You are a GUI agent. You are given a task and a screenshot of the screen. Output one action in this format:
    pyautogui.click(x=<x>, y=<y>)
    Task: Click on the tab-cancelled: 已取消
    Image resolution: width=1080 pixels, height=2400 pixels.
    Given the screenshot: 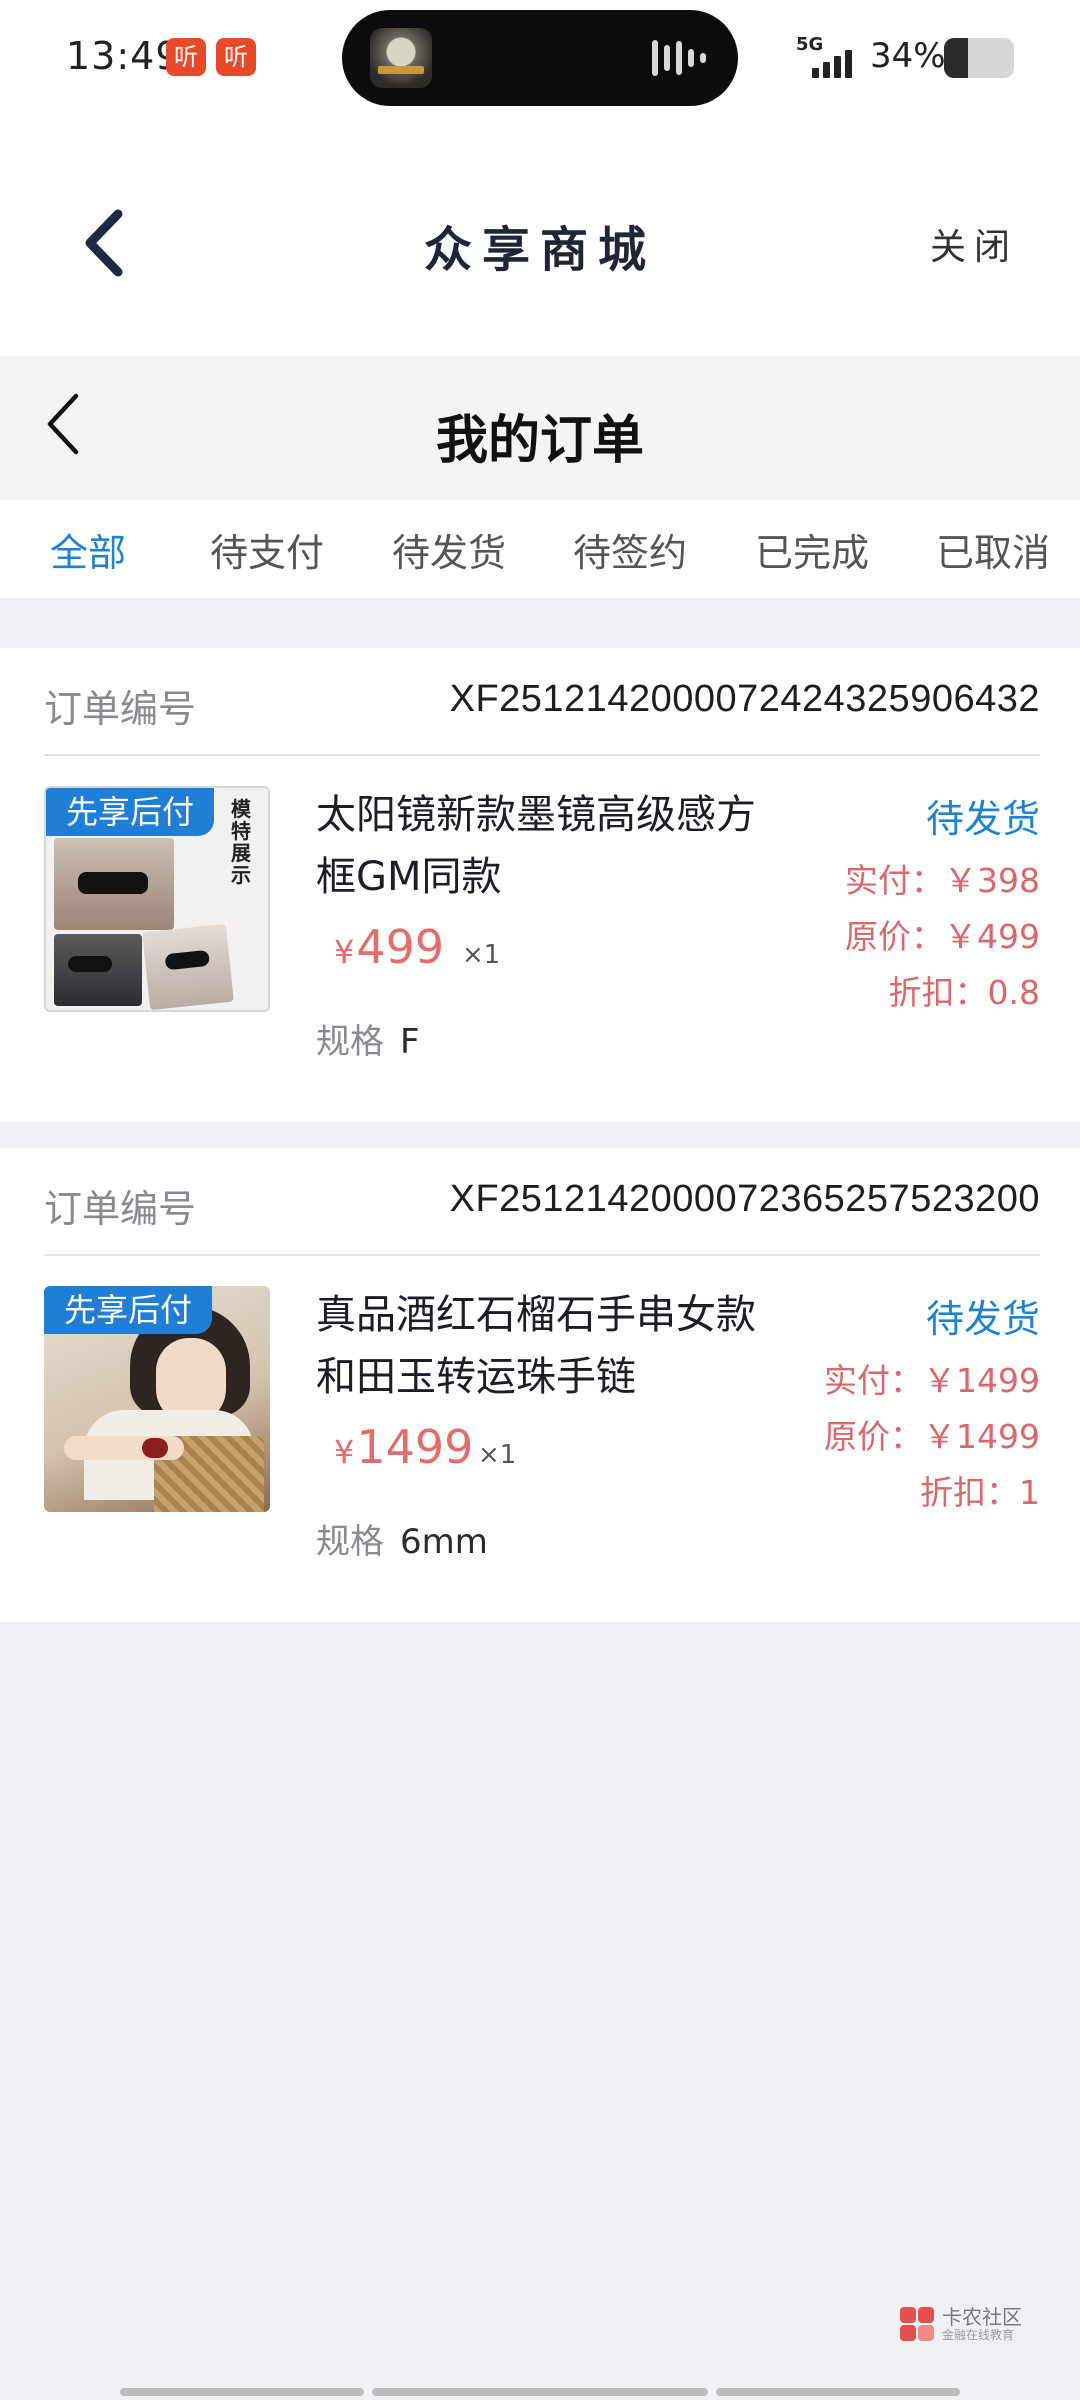 What is the action you would take?
    pyautogui.click(x=993, y=549)
    